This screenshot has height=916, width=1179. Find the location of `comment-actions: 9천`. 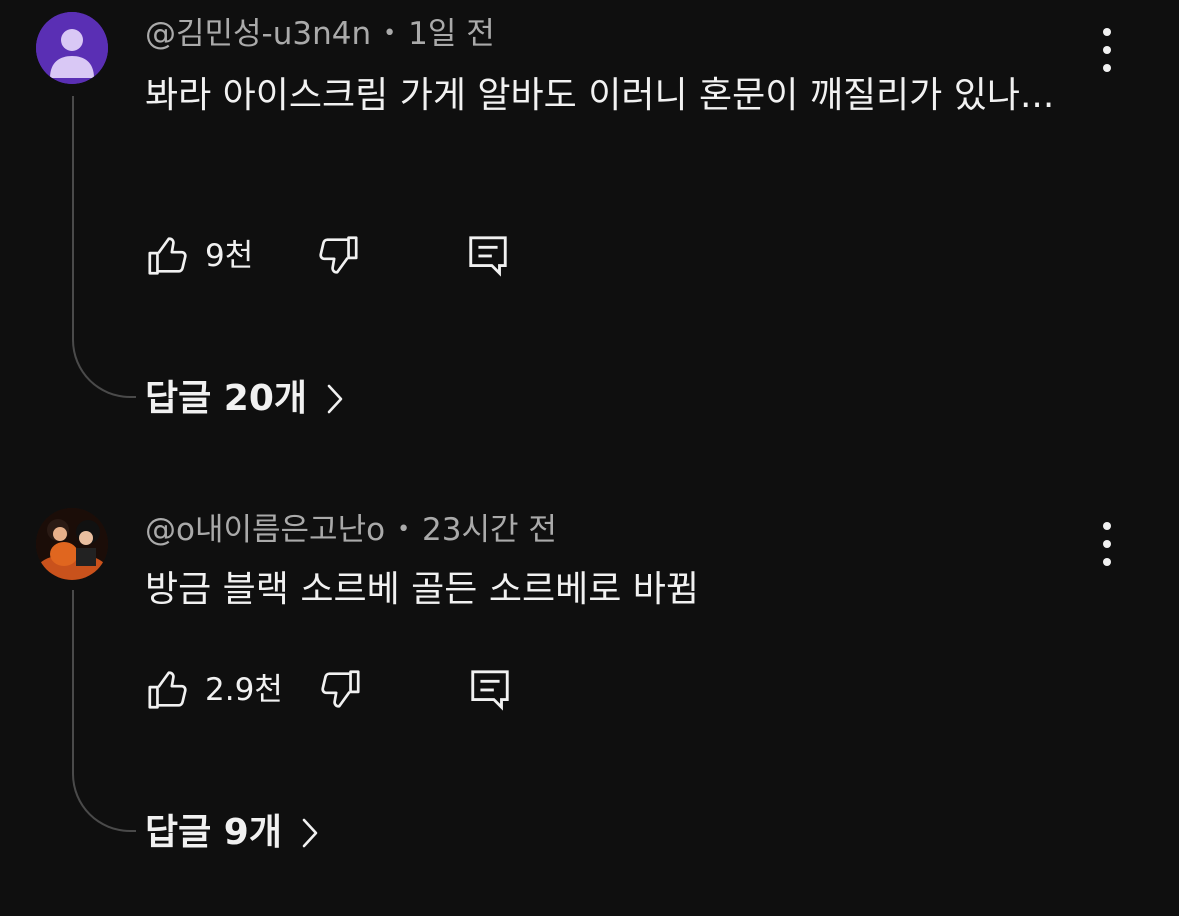

comment-actions: 9천 is located at coordinates (345, 256).